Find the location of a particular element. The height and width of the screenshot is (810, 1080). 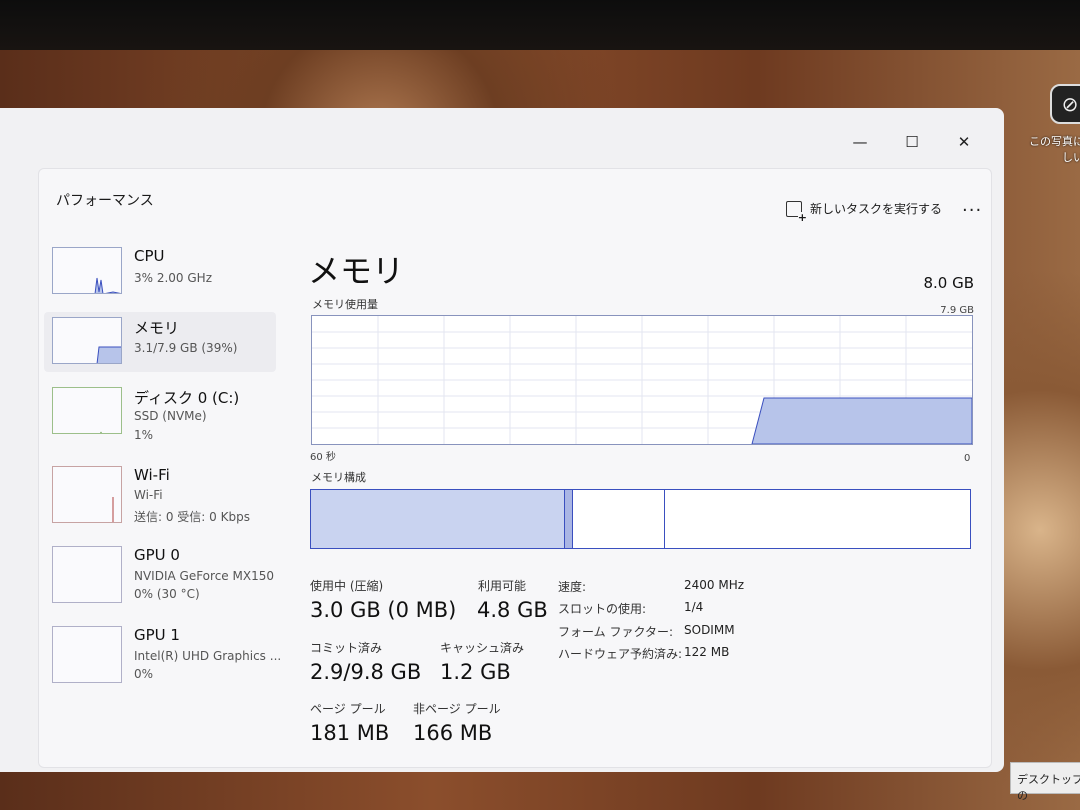

run-new-task-label: 新しいタスクを実行する is located at coordinates (876, 209).